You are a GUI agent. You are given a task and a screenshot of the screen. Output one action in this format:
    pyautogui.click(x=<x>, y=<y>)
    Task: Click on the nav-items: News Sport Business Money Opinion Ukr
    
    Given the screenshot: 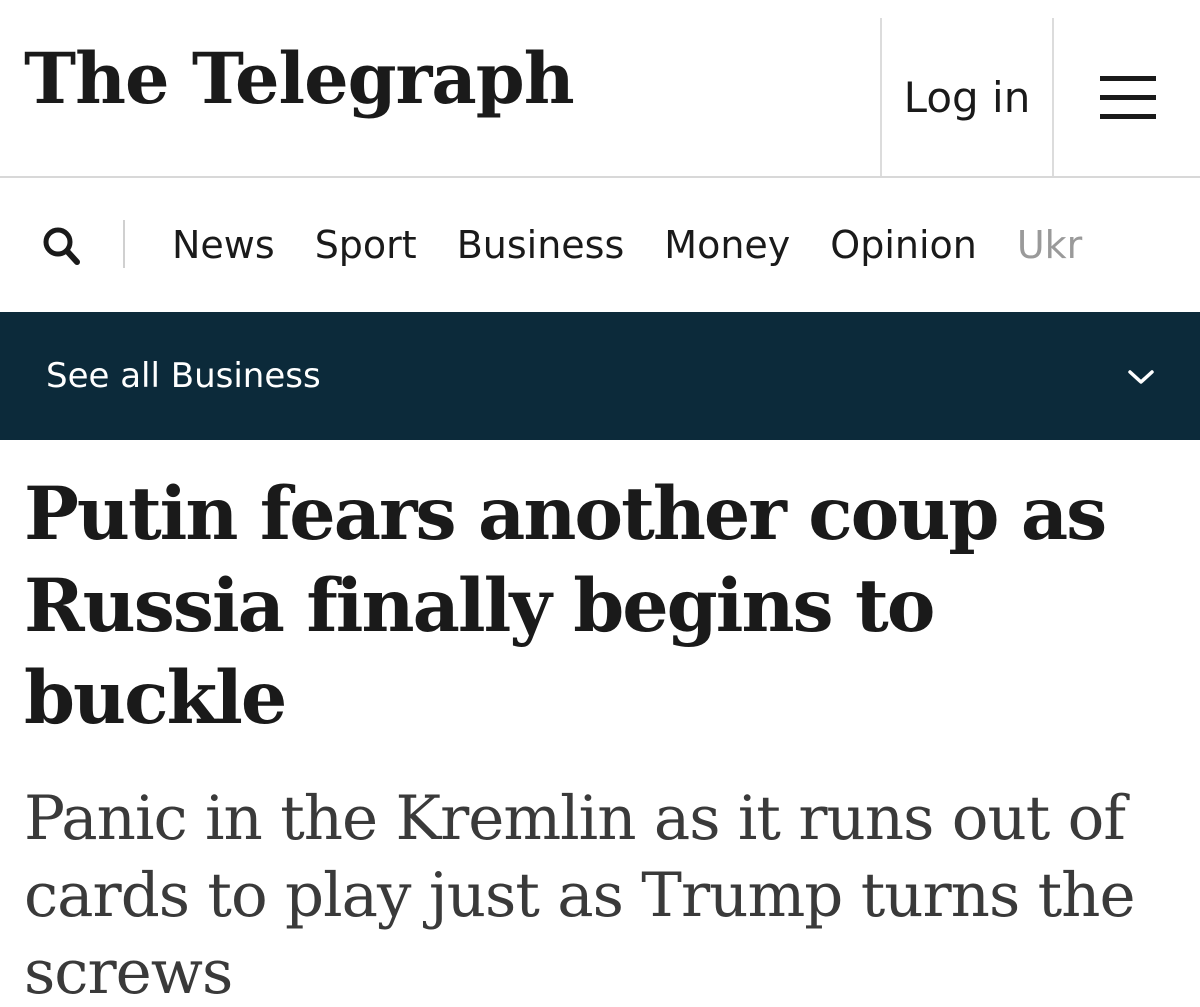 What is the action you would take?
    pyautogui.click(x=647, y=245)
    